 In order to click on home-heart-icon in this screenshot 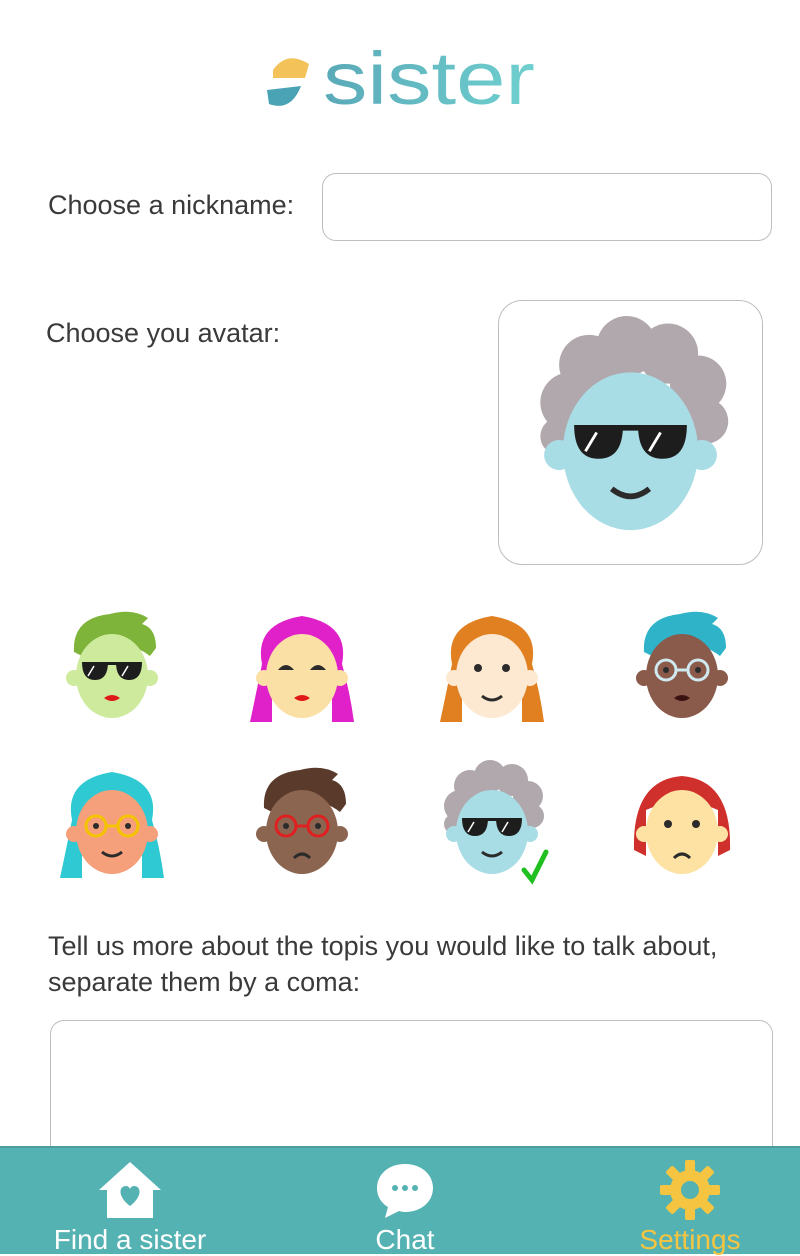, I will do `click(130, 1190)`.